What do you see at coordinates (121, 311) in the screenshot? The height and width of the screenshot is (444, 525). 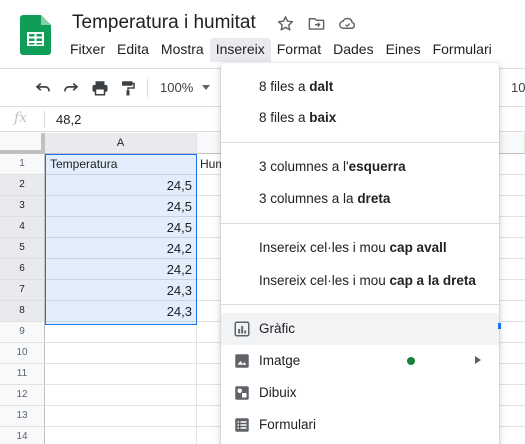 I see `cell-a8: 24,3` at bounding box center [121, 311].